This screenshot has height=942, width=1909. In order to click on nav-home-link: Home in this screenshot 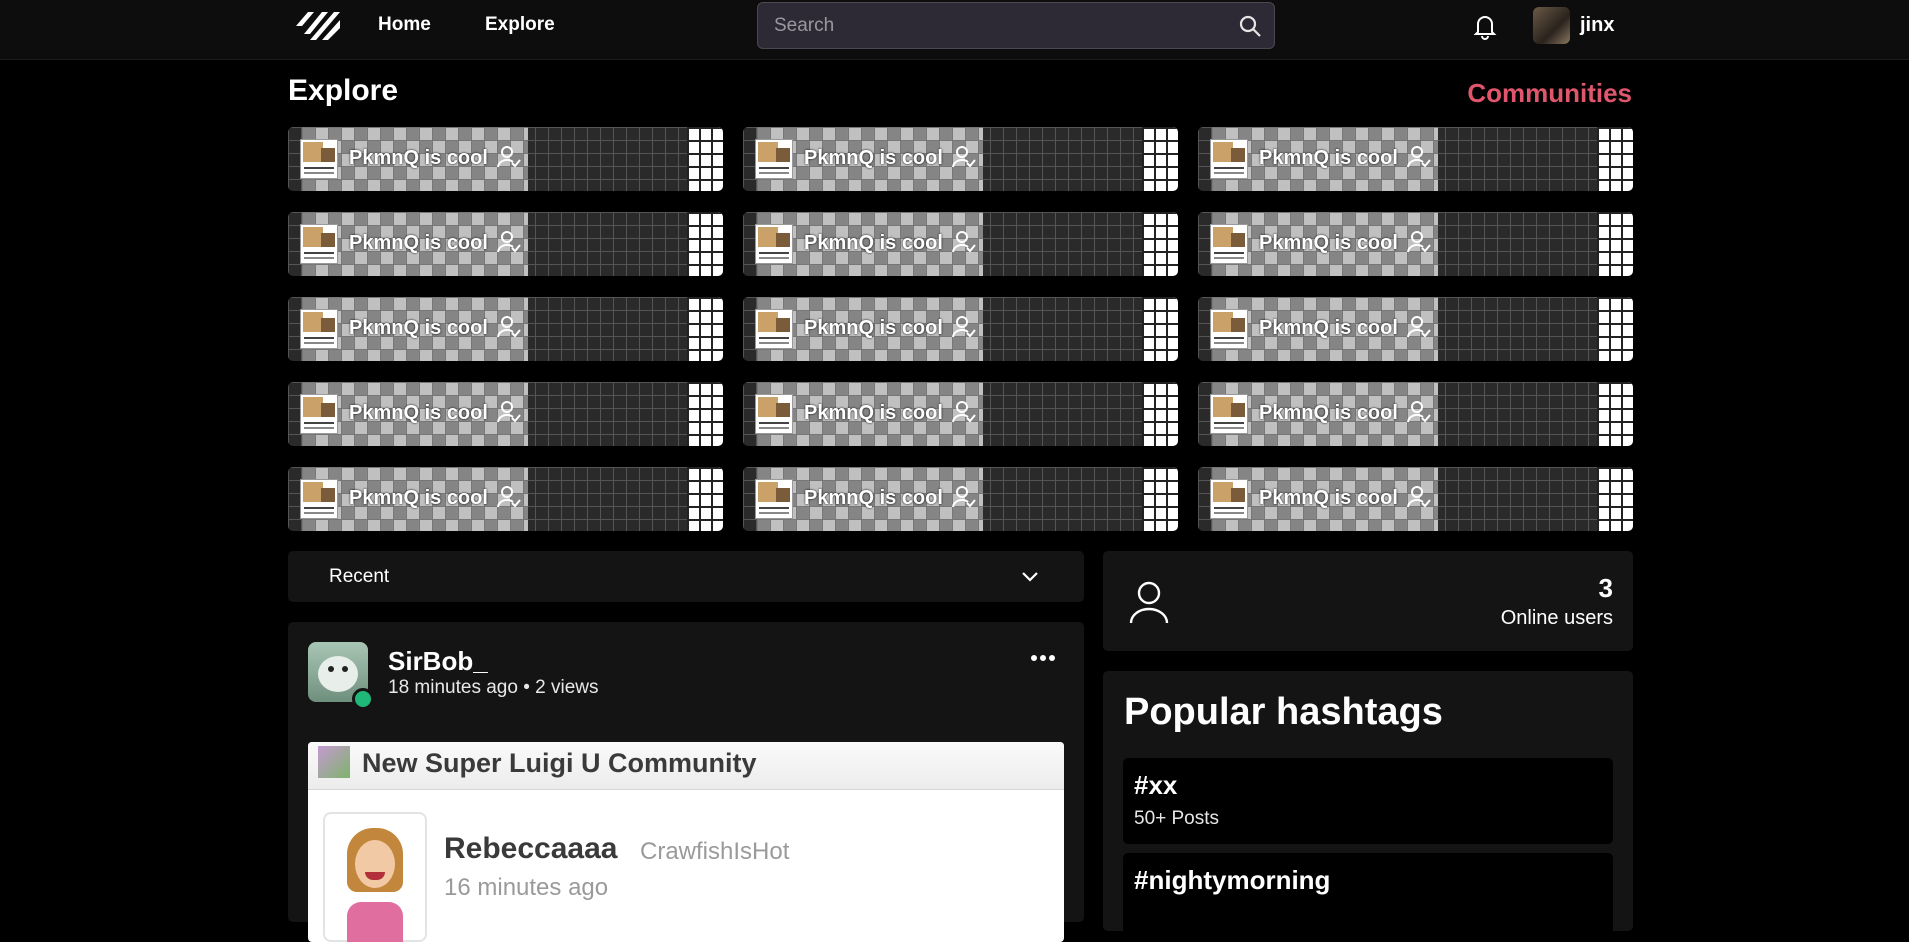, I will do `click(404, 25)`.